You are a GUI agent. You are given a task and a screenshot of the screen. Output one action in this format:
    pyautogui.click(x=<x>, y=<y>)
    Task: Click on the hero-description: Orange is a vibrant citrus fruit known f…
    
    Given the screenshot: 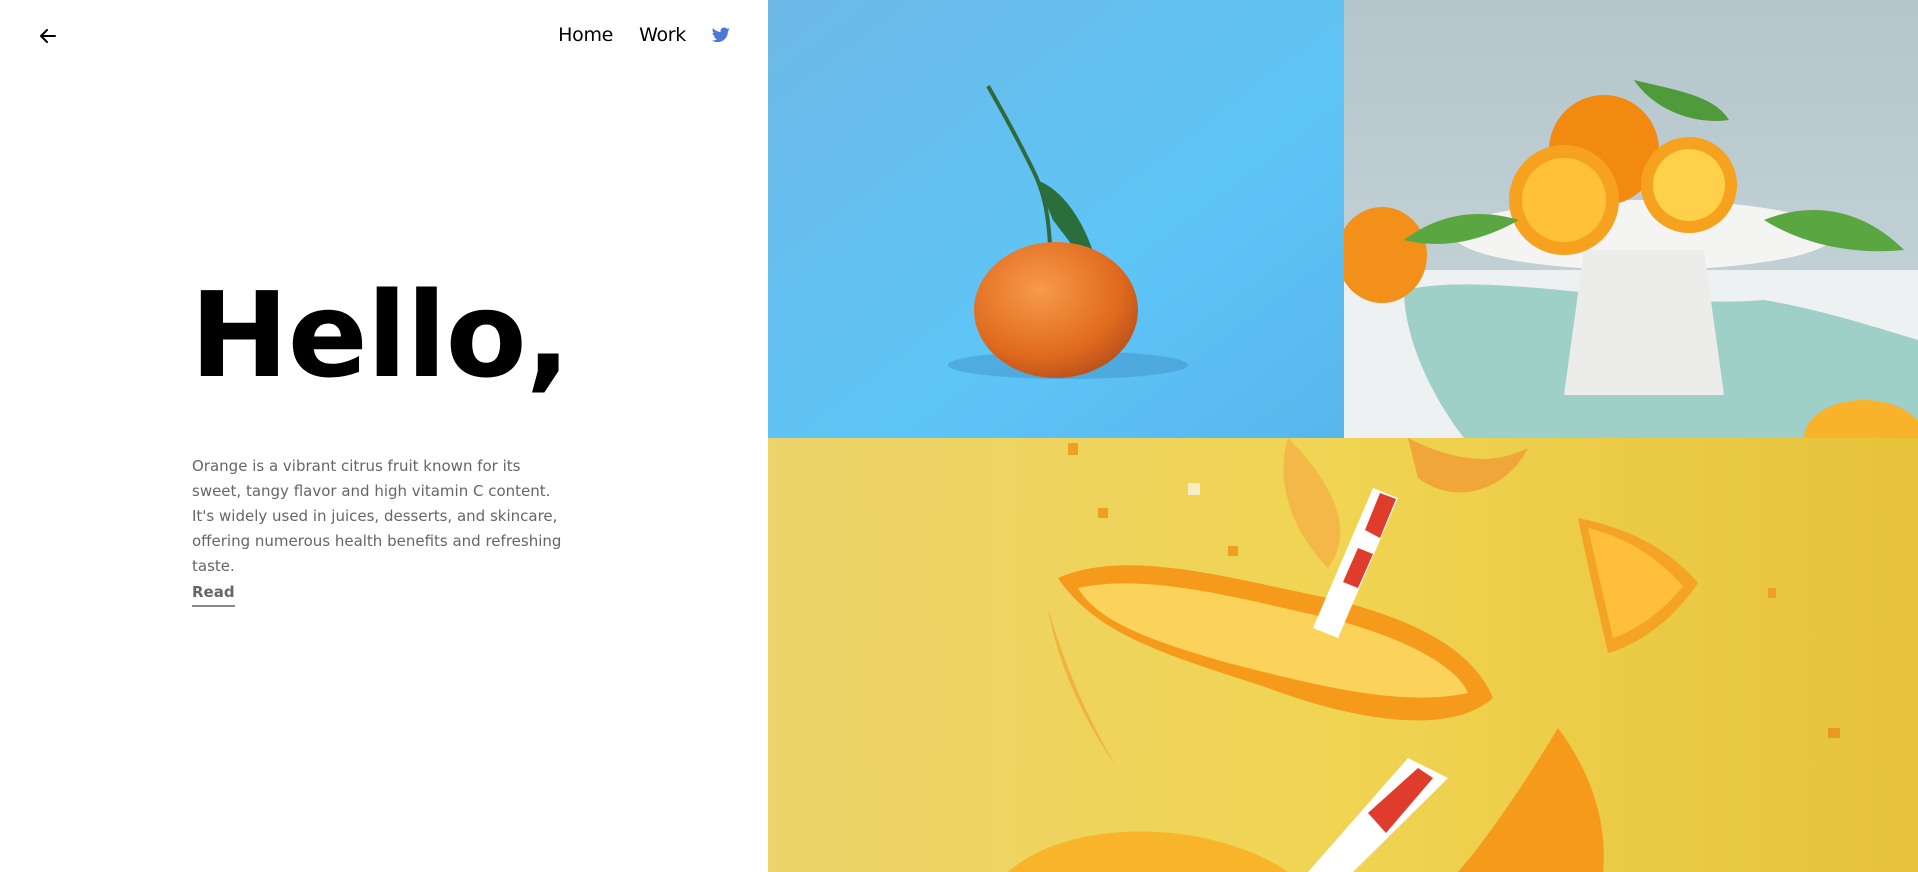 What is the action you would take?
    pyautogui.click(x=377, y=516)
    